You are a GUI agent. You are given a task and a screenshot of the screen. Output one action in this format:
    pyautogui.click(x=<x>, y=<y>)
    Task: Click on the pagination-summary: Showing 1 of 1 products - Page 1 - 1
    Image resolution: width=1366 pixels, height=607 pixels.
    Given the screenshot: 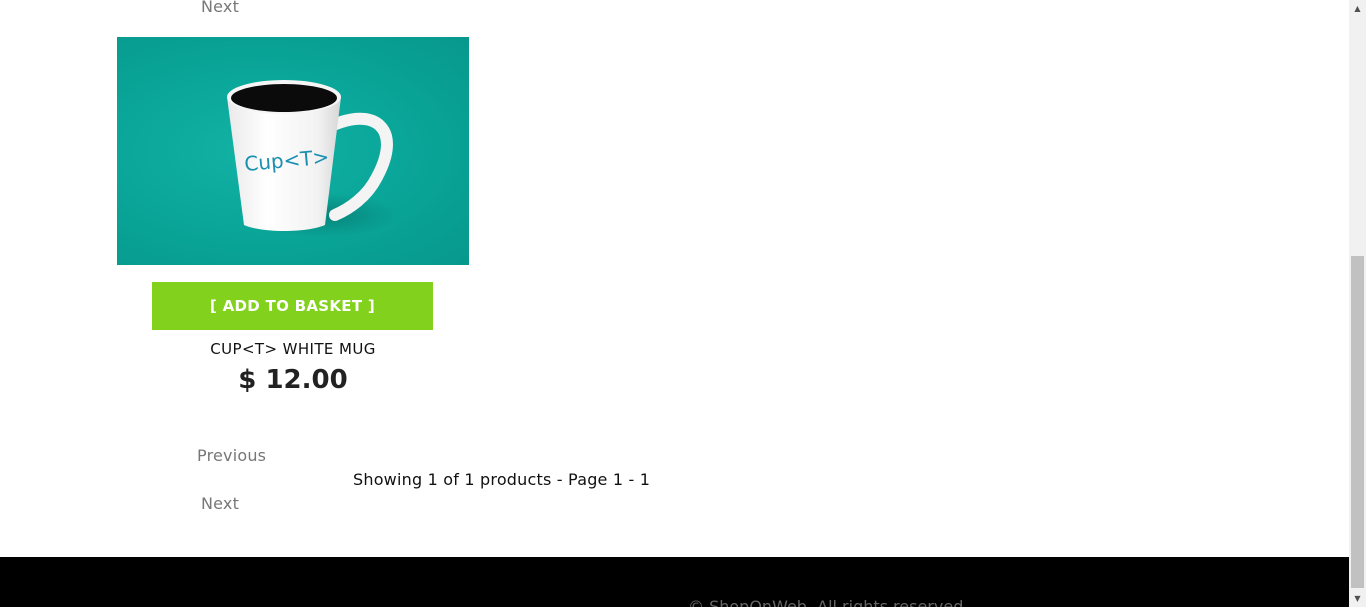 What is the action you would take?
    pyautogui.click(x=502, y=479)
    